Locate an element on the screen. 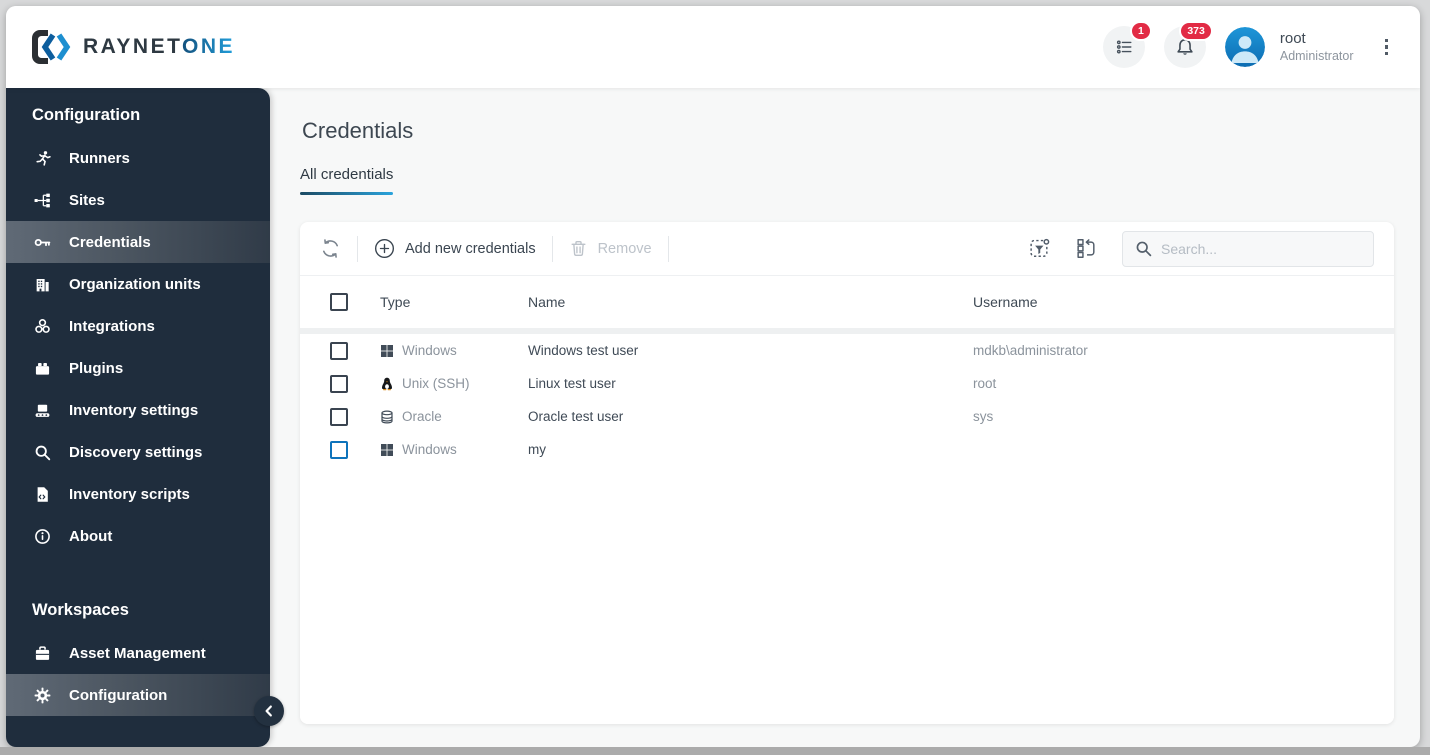  tab-all-credentials: All credentials is located at coordinates (347, 180).